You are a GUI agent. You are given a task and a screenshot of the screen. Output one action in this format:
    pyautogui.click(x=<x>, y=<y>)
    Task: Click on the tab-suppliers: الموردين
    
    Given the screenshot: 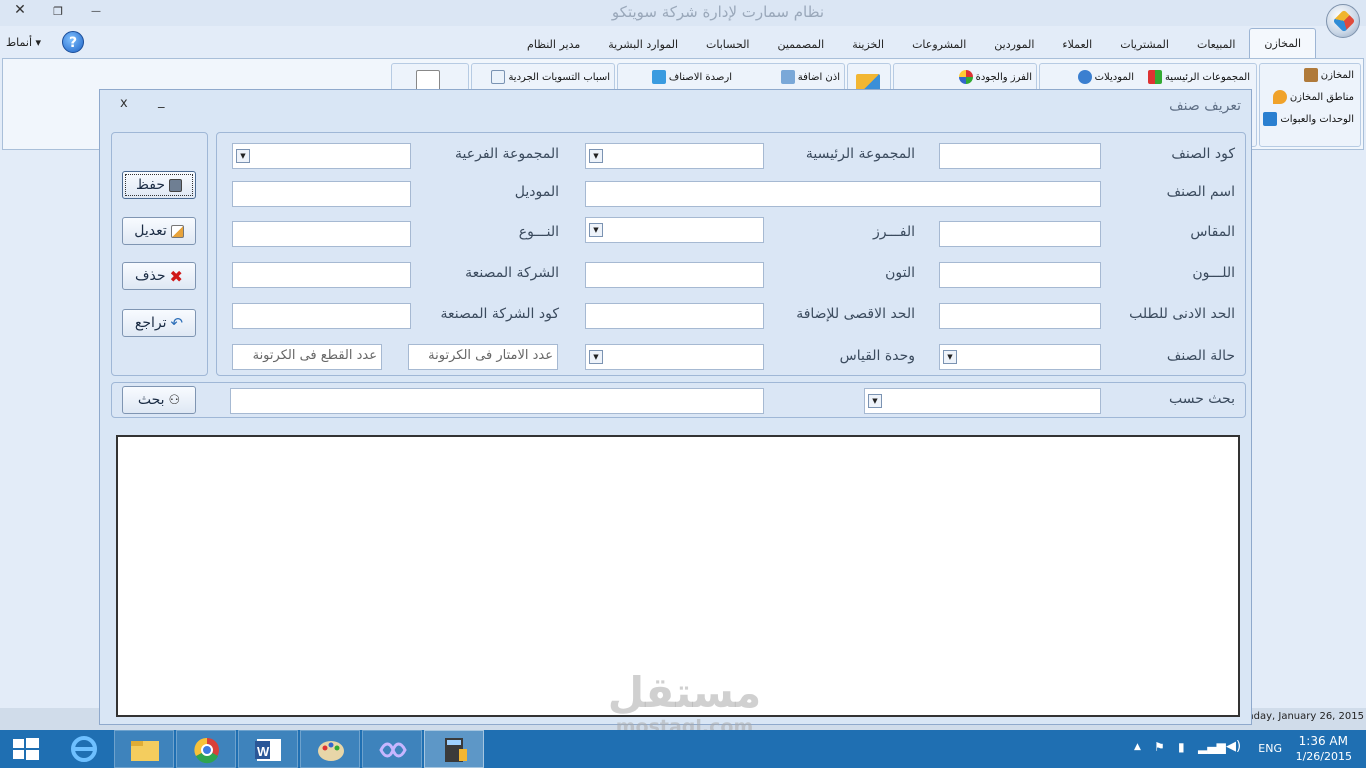 What is the action you would take?
    pyautogui.click(x=1014, y=45)
    